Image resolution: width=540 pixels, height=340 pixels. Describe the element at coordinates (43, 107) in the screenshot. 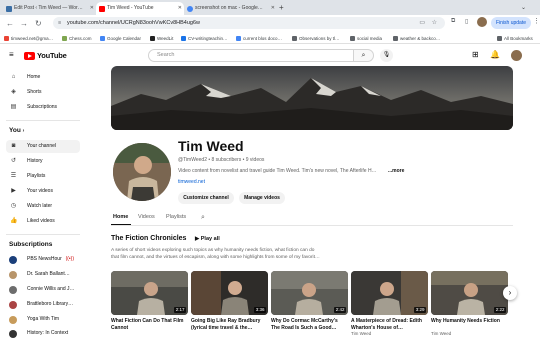

I see `sidebar-item-subscriptions: ▤ Subscriptions` at that location.